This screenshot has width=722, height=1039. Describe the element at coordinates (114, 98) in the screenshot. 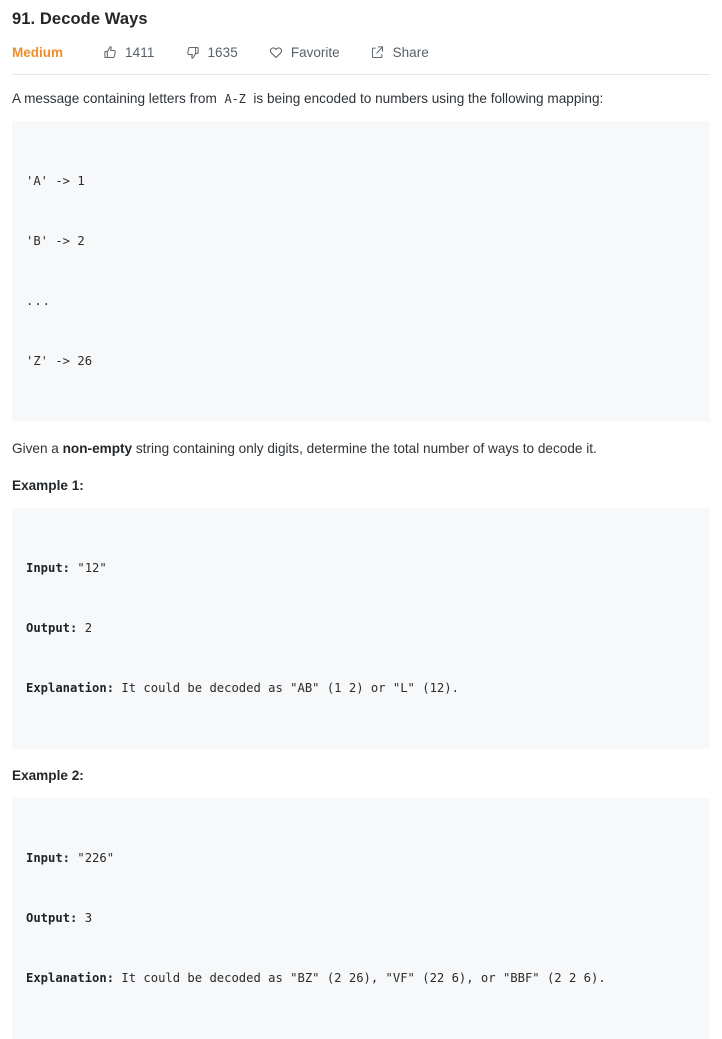

I see `intro-text-before: A message containing letters from` at that location.